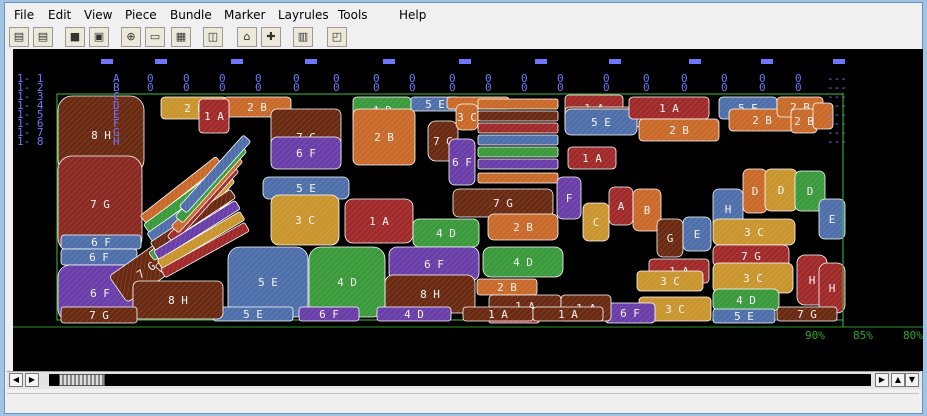 This screenshot has width=927, height=416. I want to click on piece-label: 4 D, so click(347, 282).